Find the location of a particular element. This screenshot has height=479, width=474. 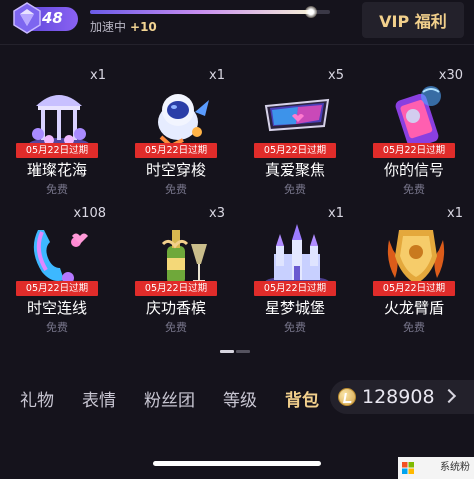

progress-boost: +10 is located at coordinates (143, 27).